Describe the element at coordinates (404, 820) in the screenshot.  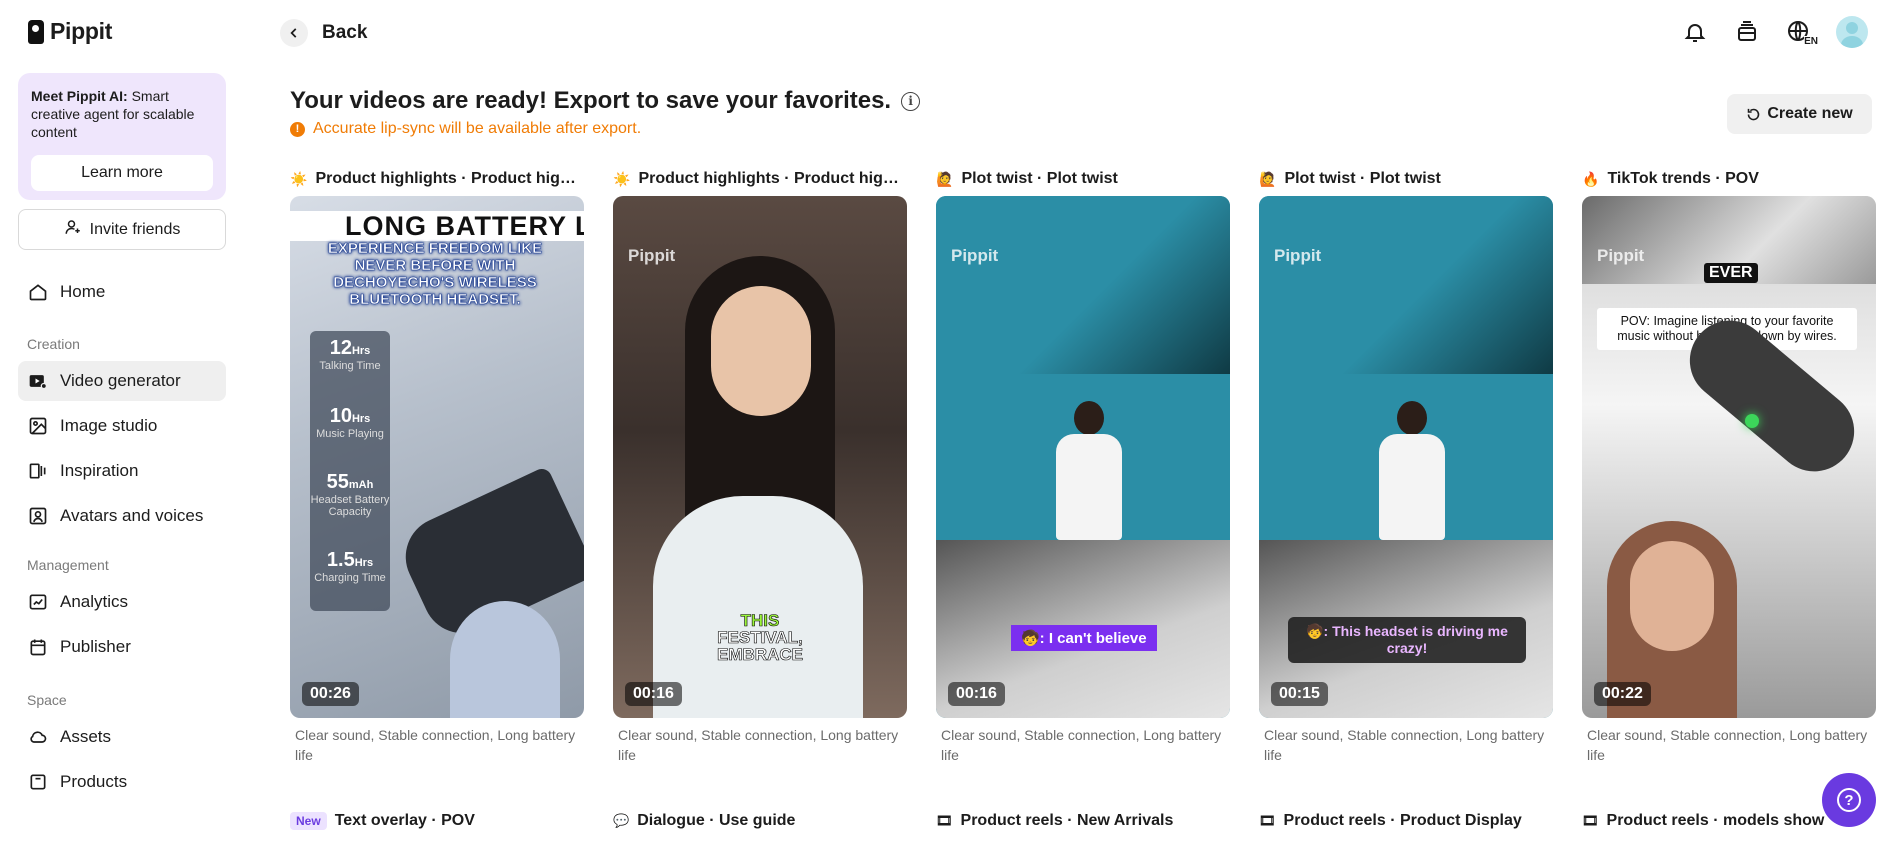
I see `card-title-text: Text overlay · POV` at that location.